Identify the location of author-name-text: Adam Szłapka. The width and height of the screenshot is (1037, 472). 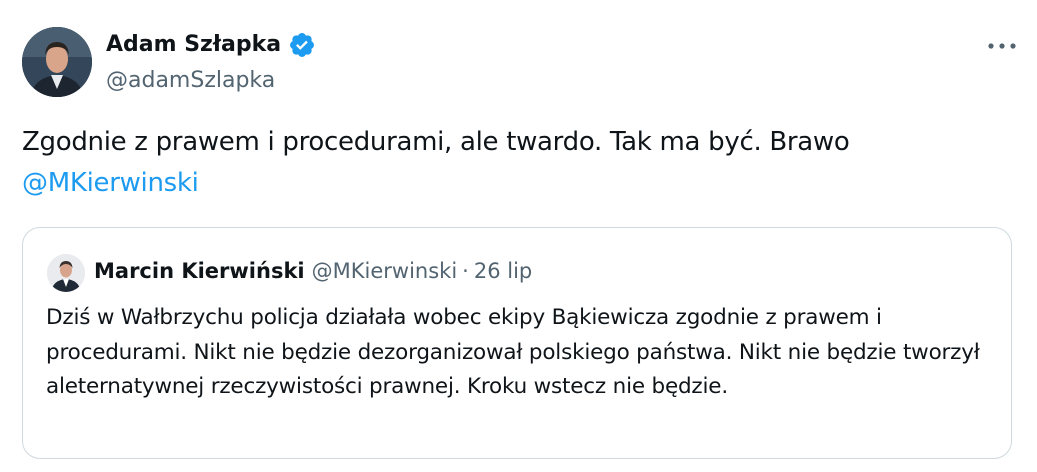
(194, 44).